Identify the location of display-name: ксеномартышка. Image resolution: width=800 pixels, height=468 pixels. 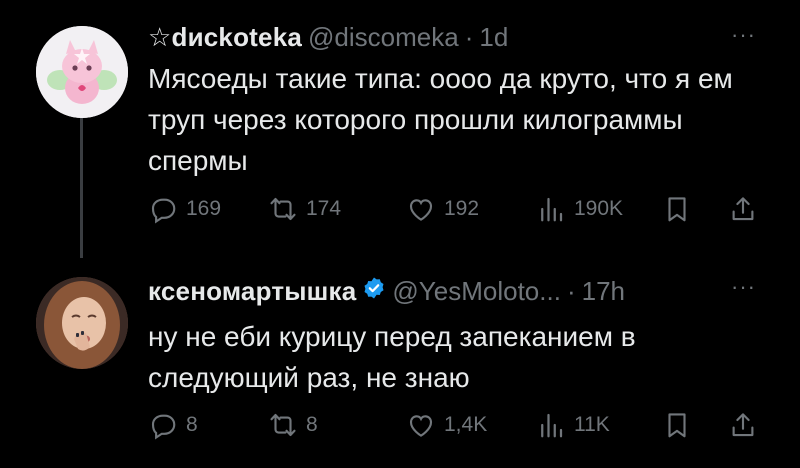
(252, 291).